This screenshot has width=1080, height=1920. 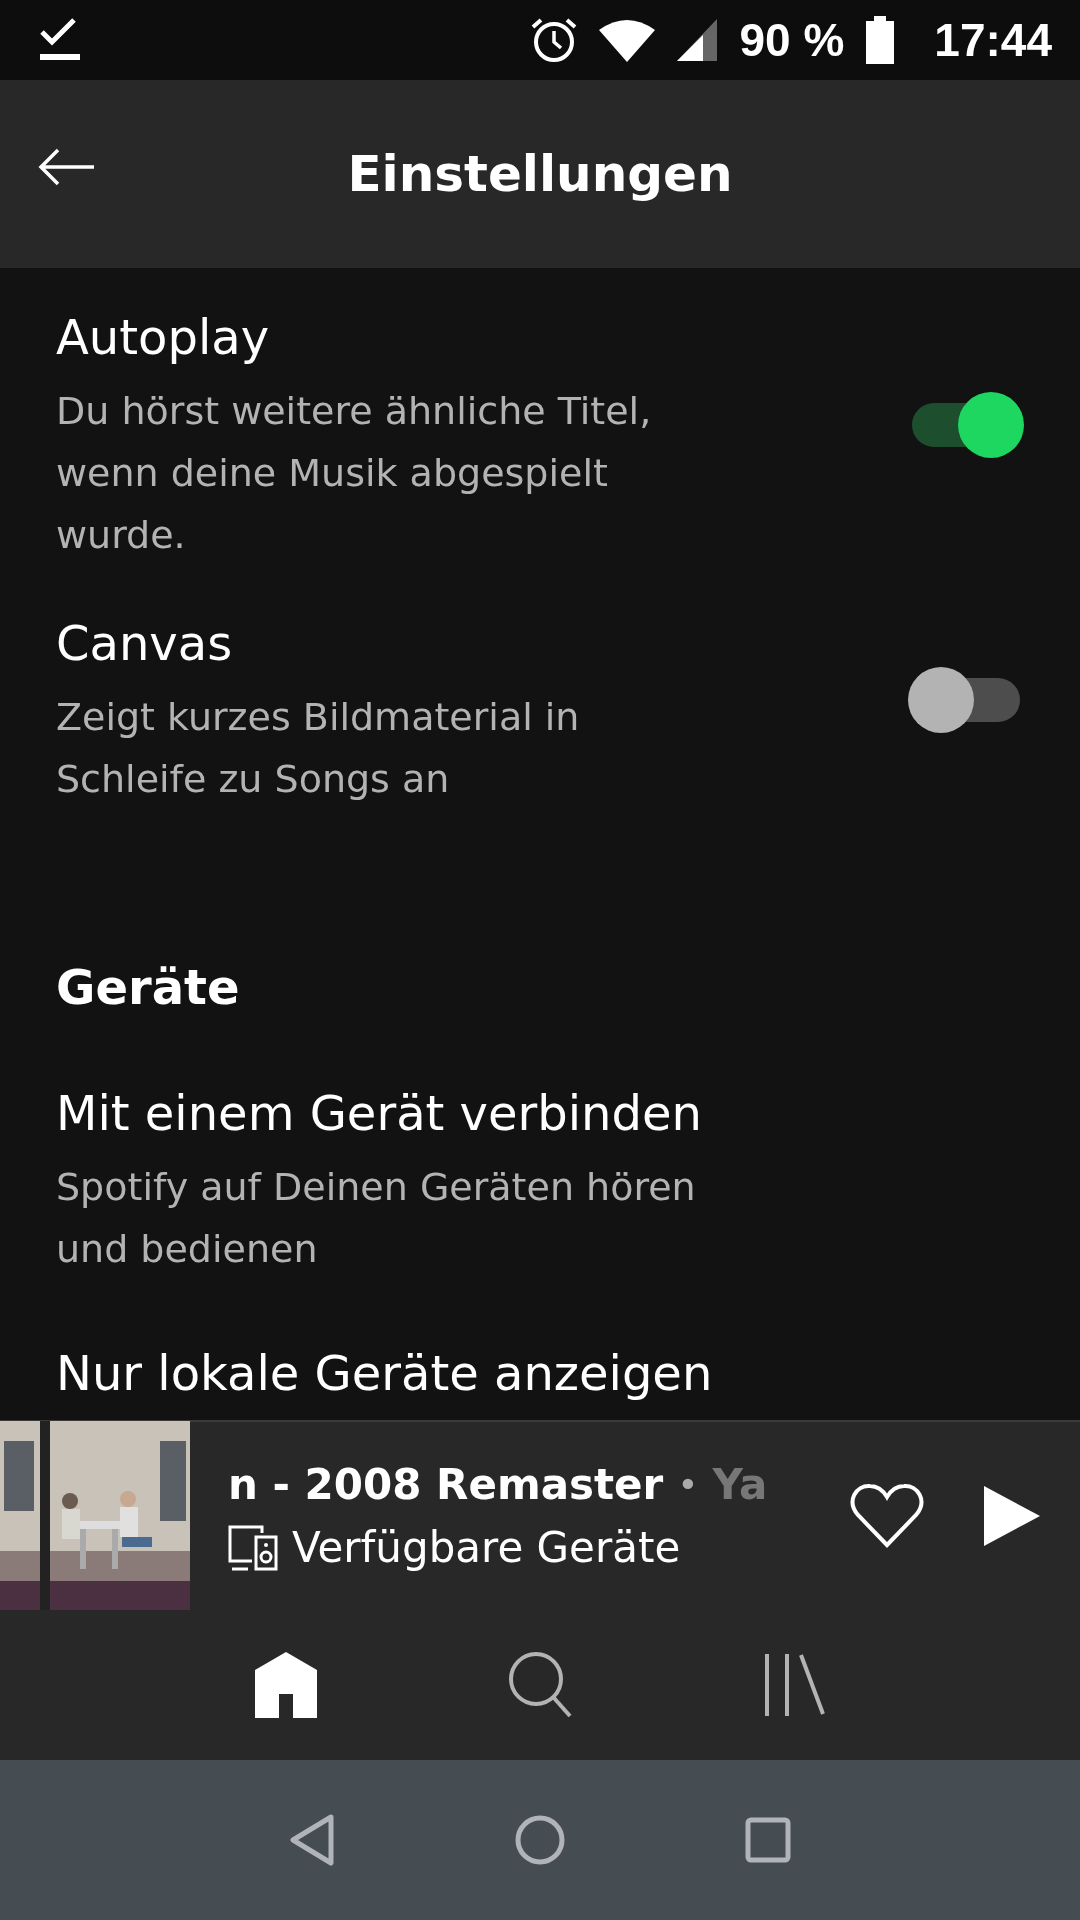 What do you see at coordinates (627, 40) in the screenshot?
I see `wifi-icon` at bounding box center [627, 40].